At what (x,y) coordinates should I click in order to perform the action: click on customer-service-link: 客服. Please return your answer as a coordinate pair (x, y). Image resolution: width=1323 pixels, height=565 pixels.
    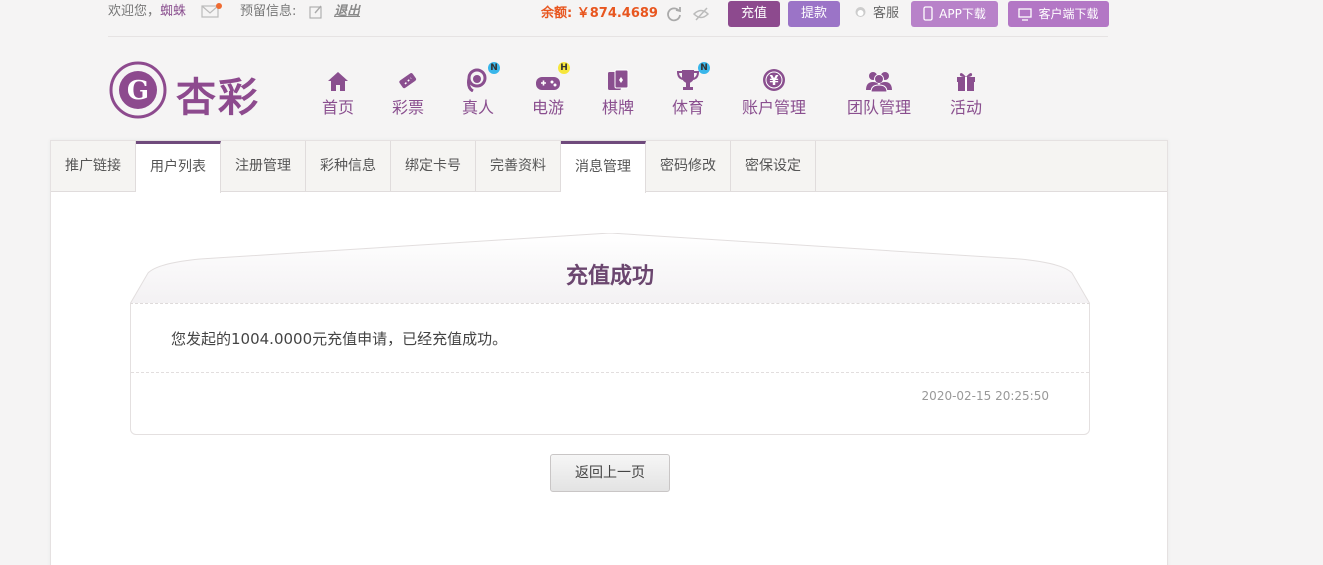
    Looking at the image, I should click on (886, 14).